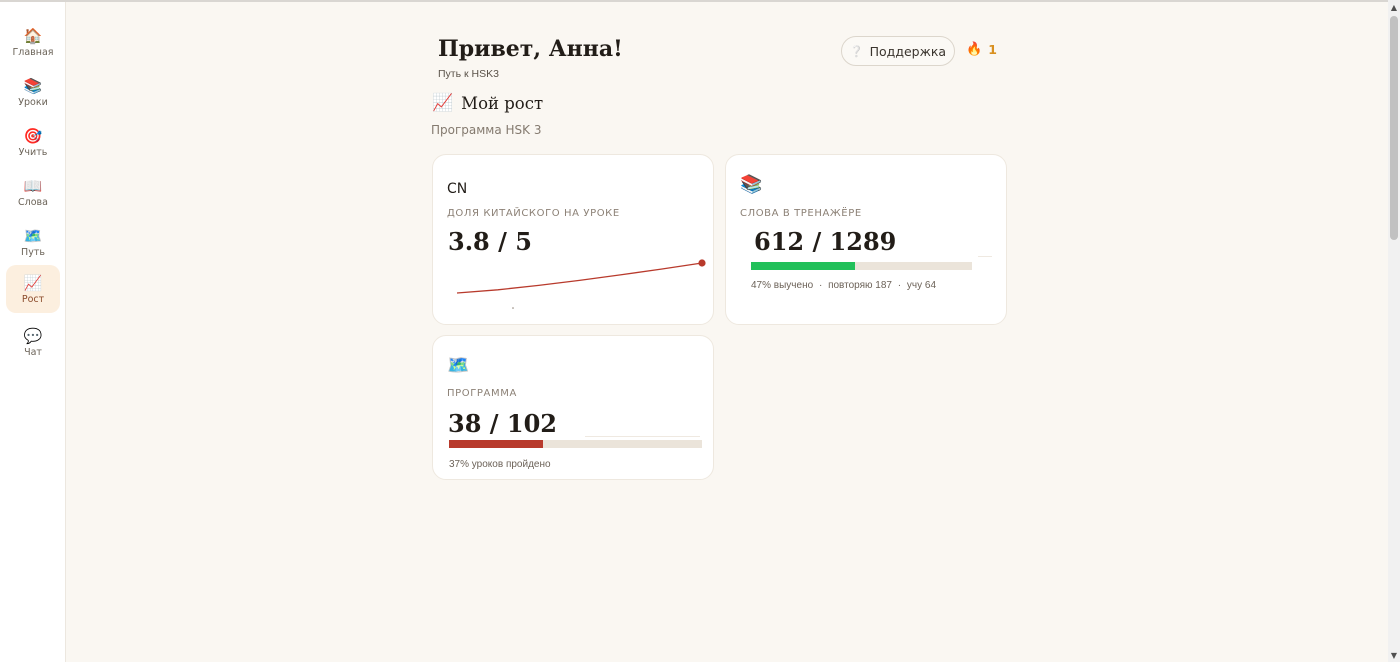 This screenshot has width=1400, height=662. Describe the element at coordinates (1394, 656) in the screenshot. I see `scroll-down-arrow-icon: ▼` at that location.